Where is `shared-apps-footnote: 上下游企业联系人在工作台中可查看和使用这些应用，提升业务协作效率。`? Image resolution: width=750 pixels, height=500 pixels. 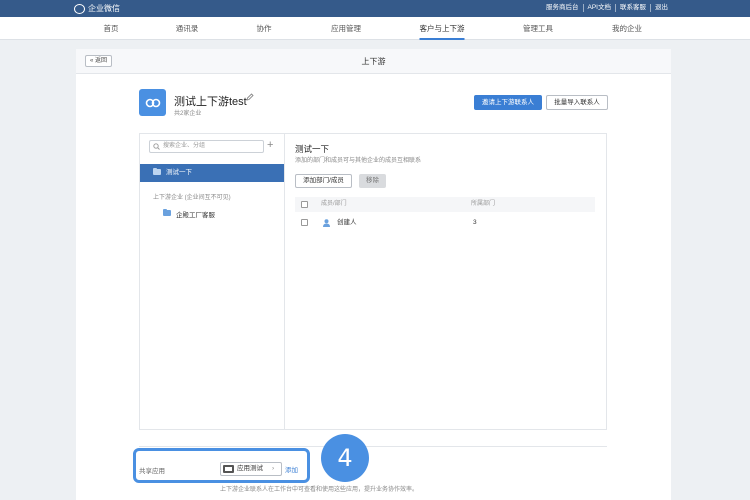 shared-apps-footnote: 上下游企业联系人在工作台中可查看和使用这些应用，提升业务协作效率。 is located at coordinates (319, 490).